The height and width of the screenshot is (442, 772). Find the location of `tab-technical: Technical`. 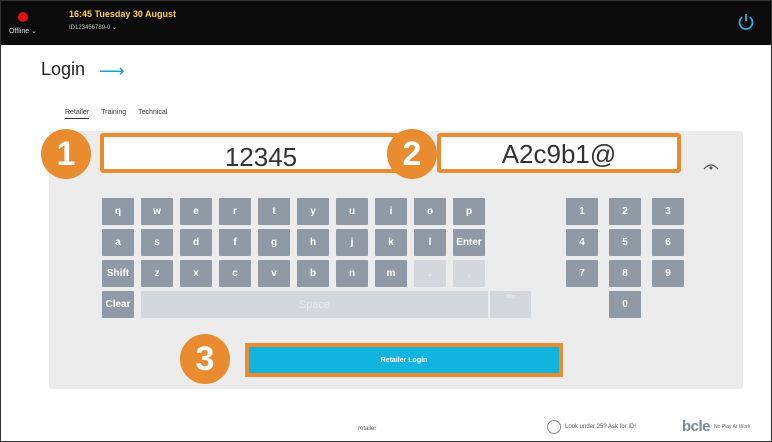

tab-technical: Technical is located at coordinates (152, 114).